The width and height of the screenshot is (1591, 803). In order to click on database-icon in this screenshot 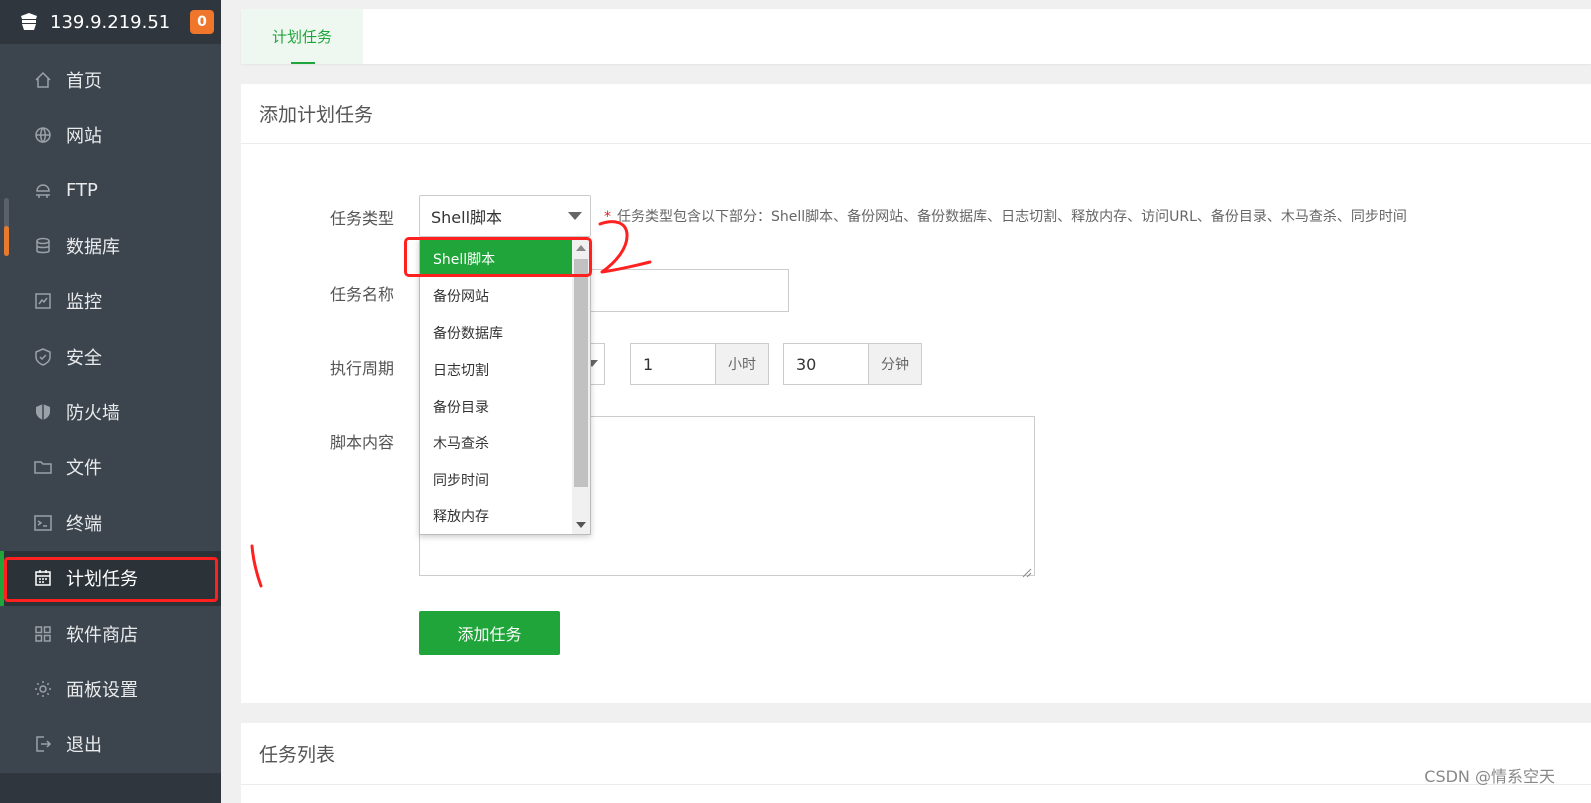, I will do `click(43, 246)`.